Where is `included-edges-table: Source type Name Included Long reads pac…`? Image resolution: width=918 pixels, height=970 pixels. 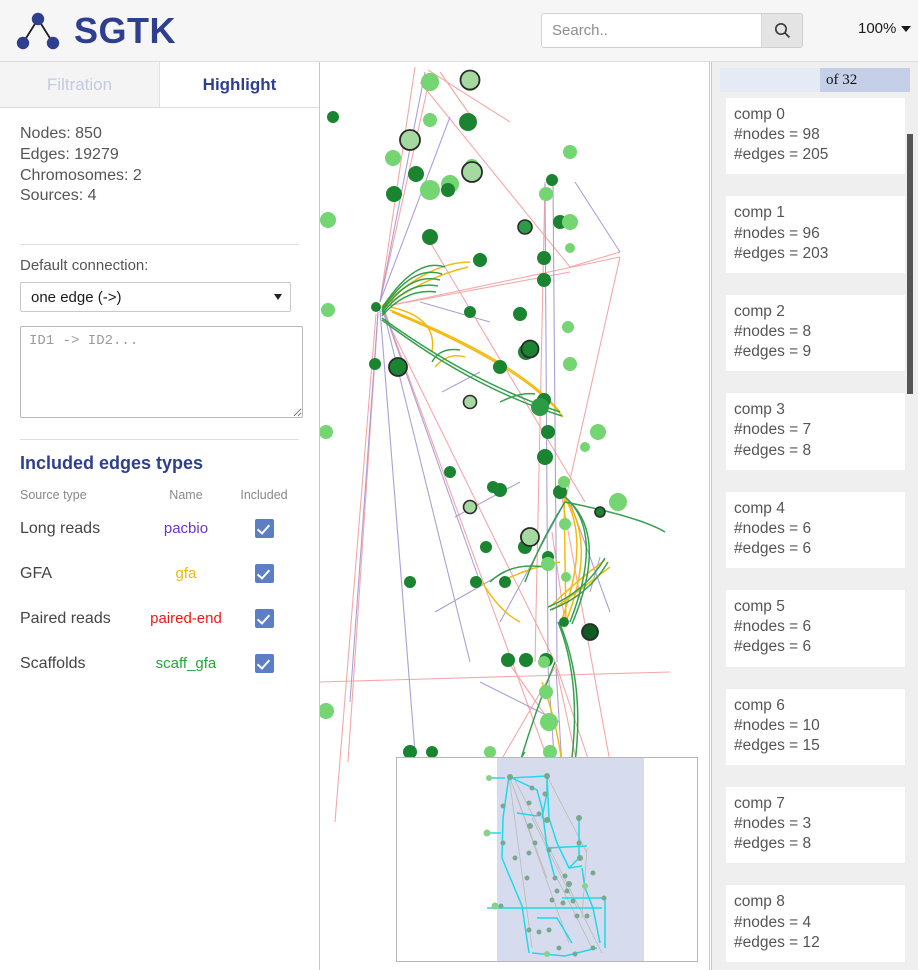
included-edges-table: Source type Name Included Long reads pac… is located at coordinates (157, 587).